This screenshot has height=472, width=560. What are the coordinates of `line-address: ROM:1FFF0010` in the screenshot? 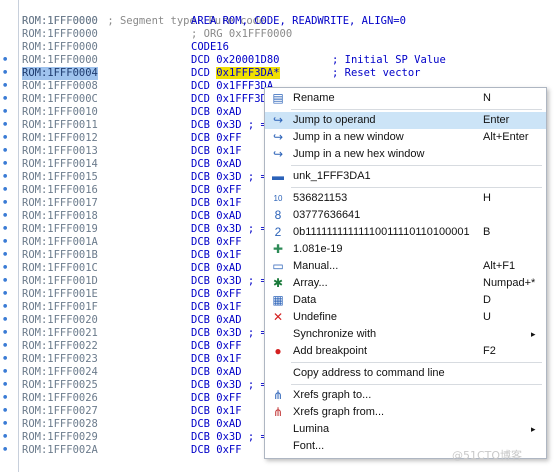 It's located at (60, 112).